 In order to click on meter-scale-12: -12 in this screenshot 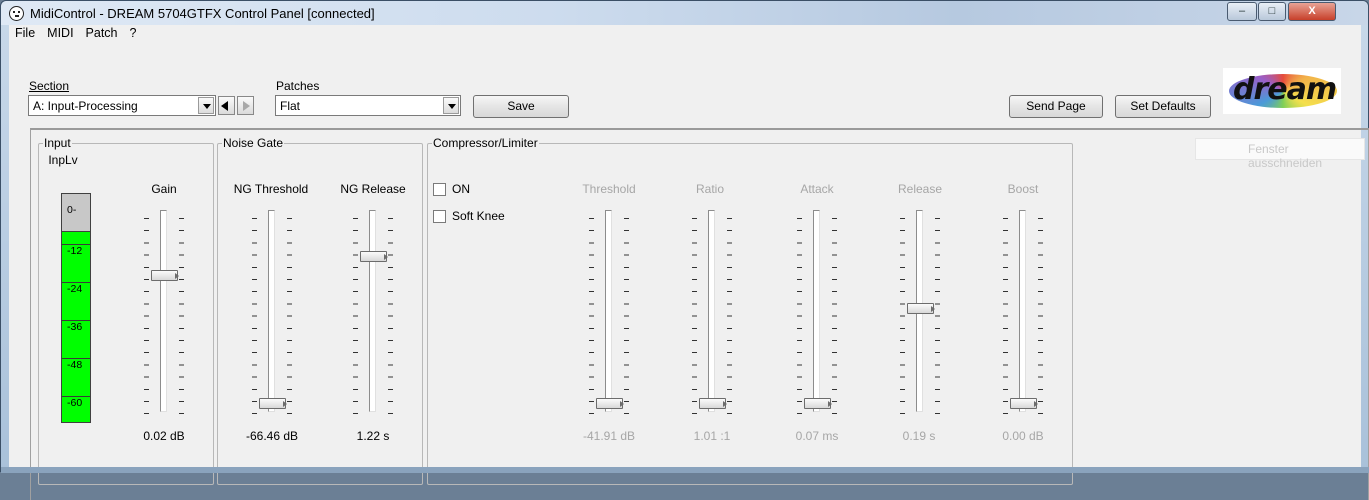, I will do `click(76, 250)`.